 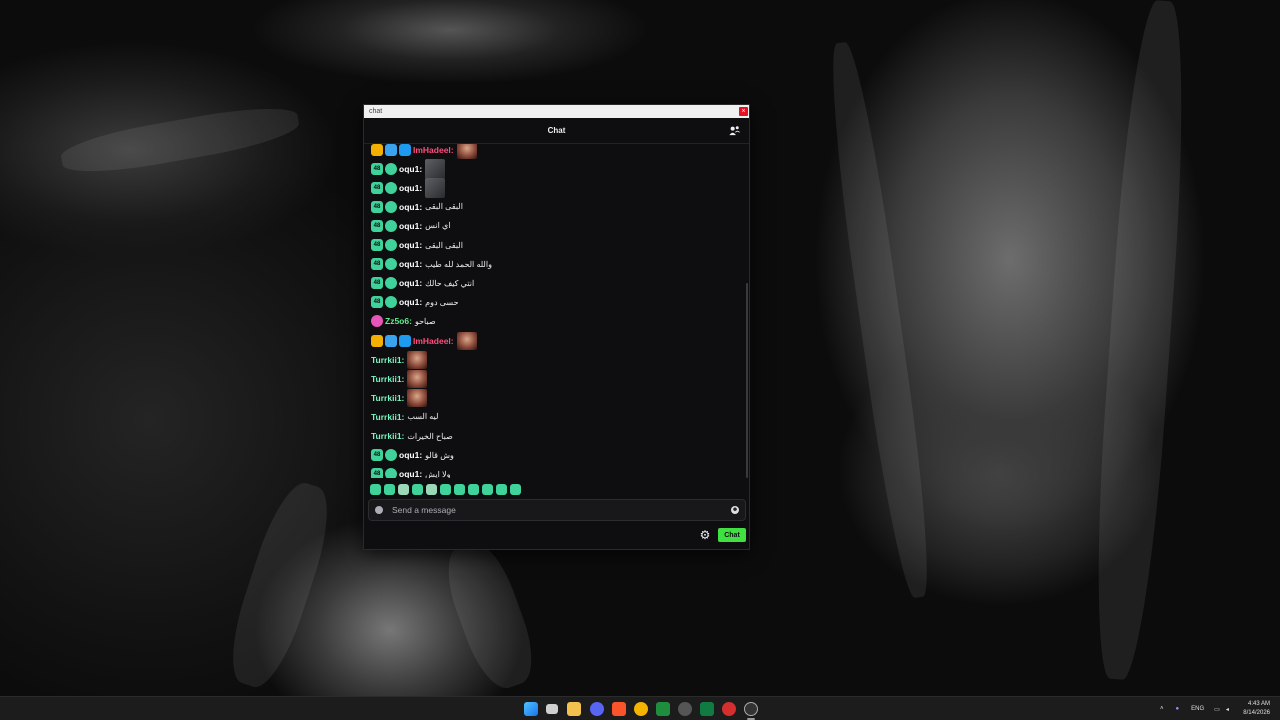 I want to click on chrome-icon, so click(x=641, y=709).